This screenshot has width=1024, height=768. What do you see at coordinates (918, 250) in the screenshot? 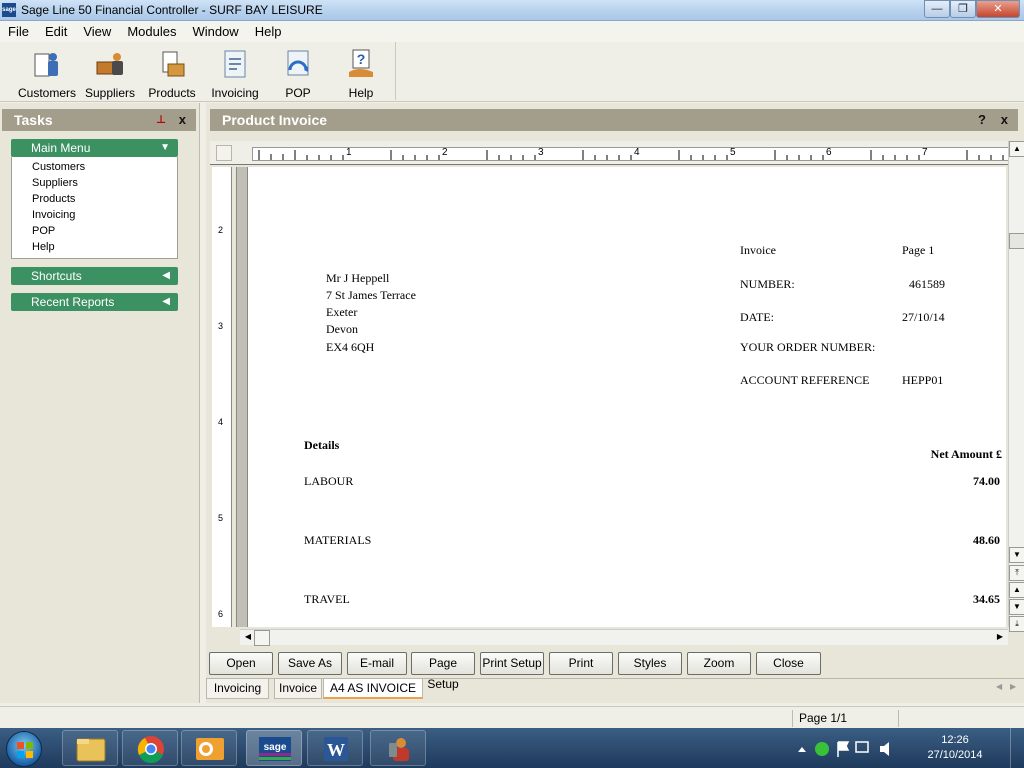
I see `invoice-page-number: Page 1` at bounding box center [918, 250].